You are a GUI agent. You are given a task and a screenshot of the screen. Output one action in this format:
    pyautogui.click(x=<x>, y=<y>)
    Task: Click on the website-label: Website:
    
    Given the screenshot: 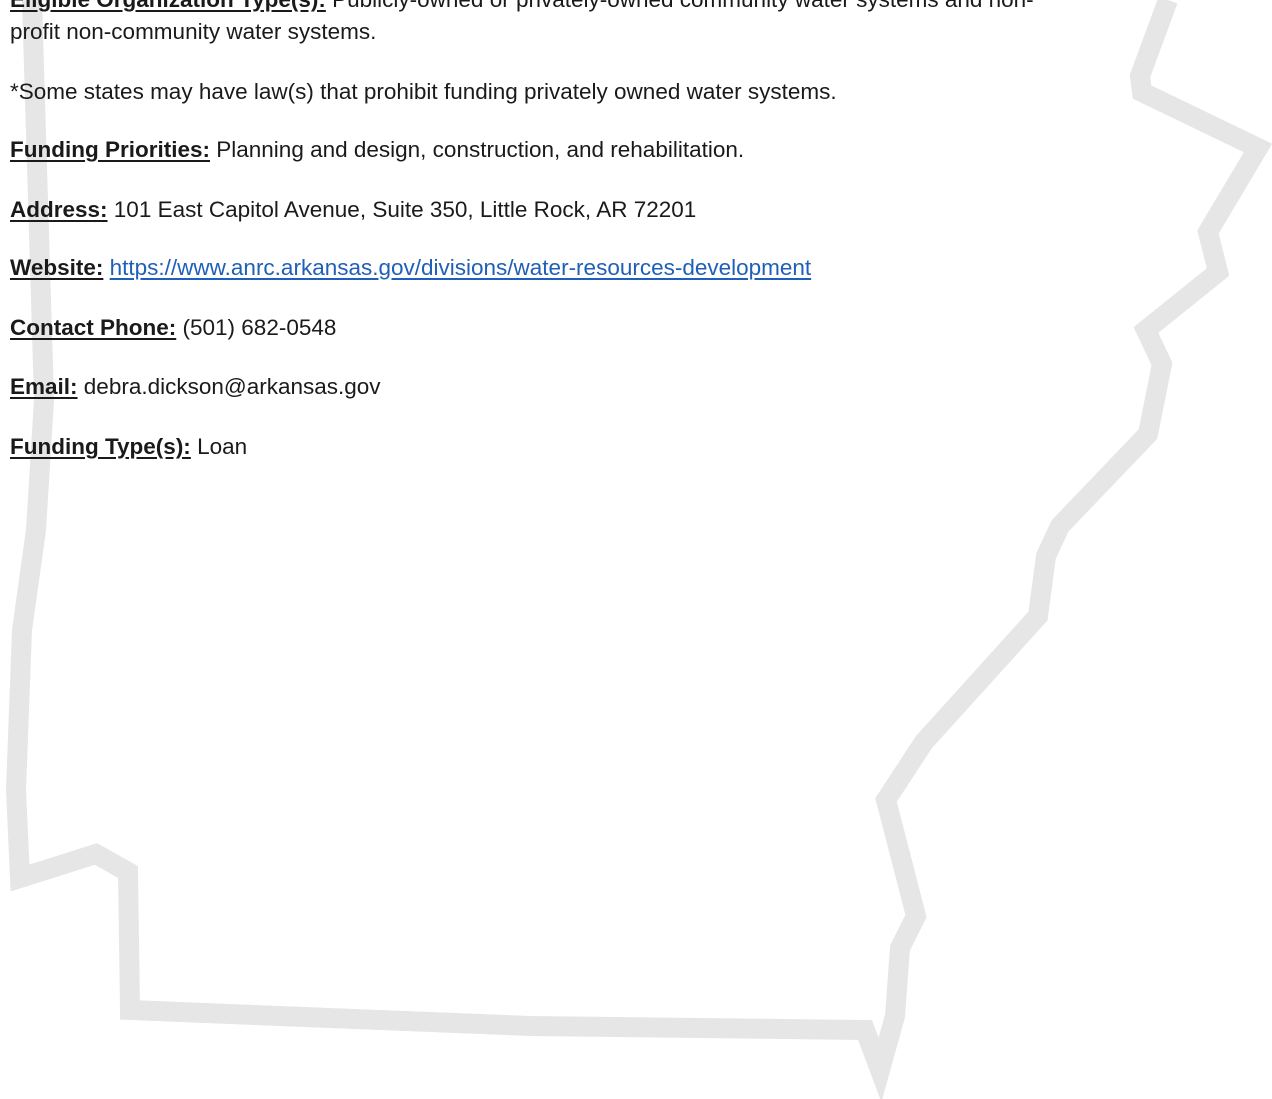 What is the action you would take?
    pyautogui.click(x=57, y=267)
    